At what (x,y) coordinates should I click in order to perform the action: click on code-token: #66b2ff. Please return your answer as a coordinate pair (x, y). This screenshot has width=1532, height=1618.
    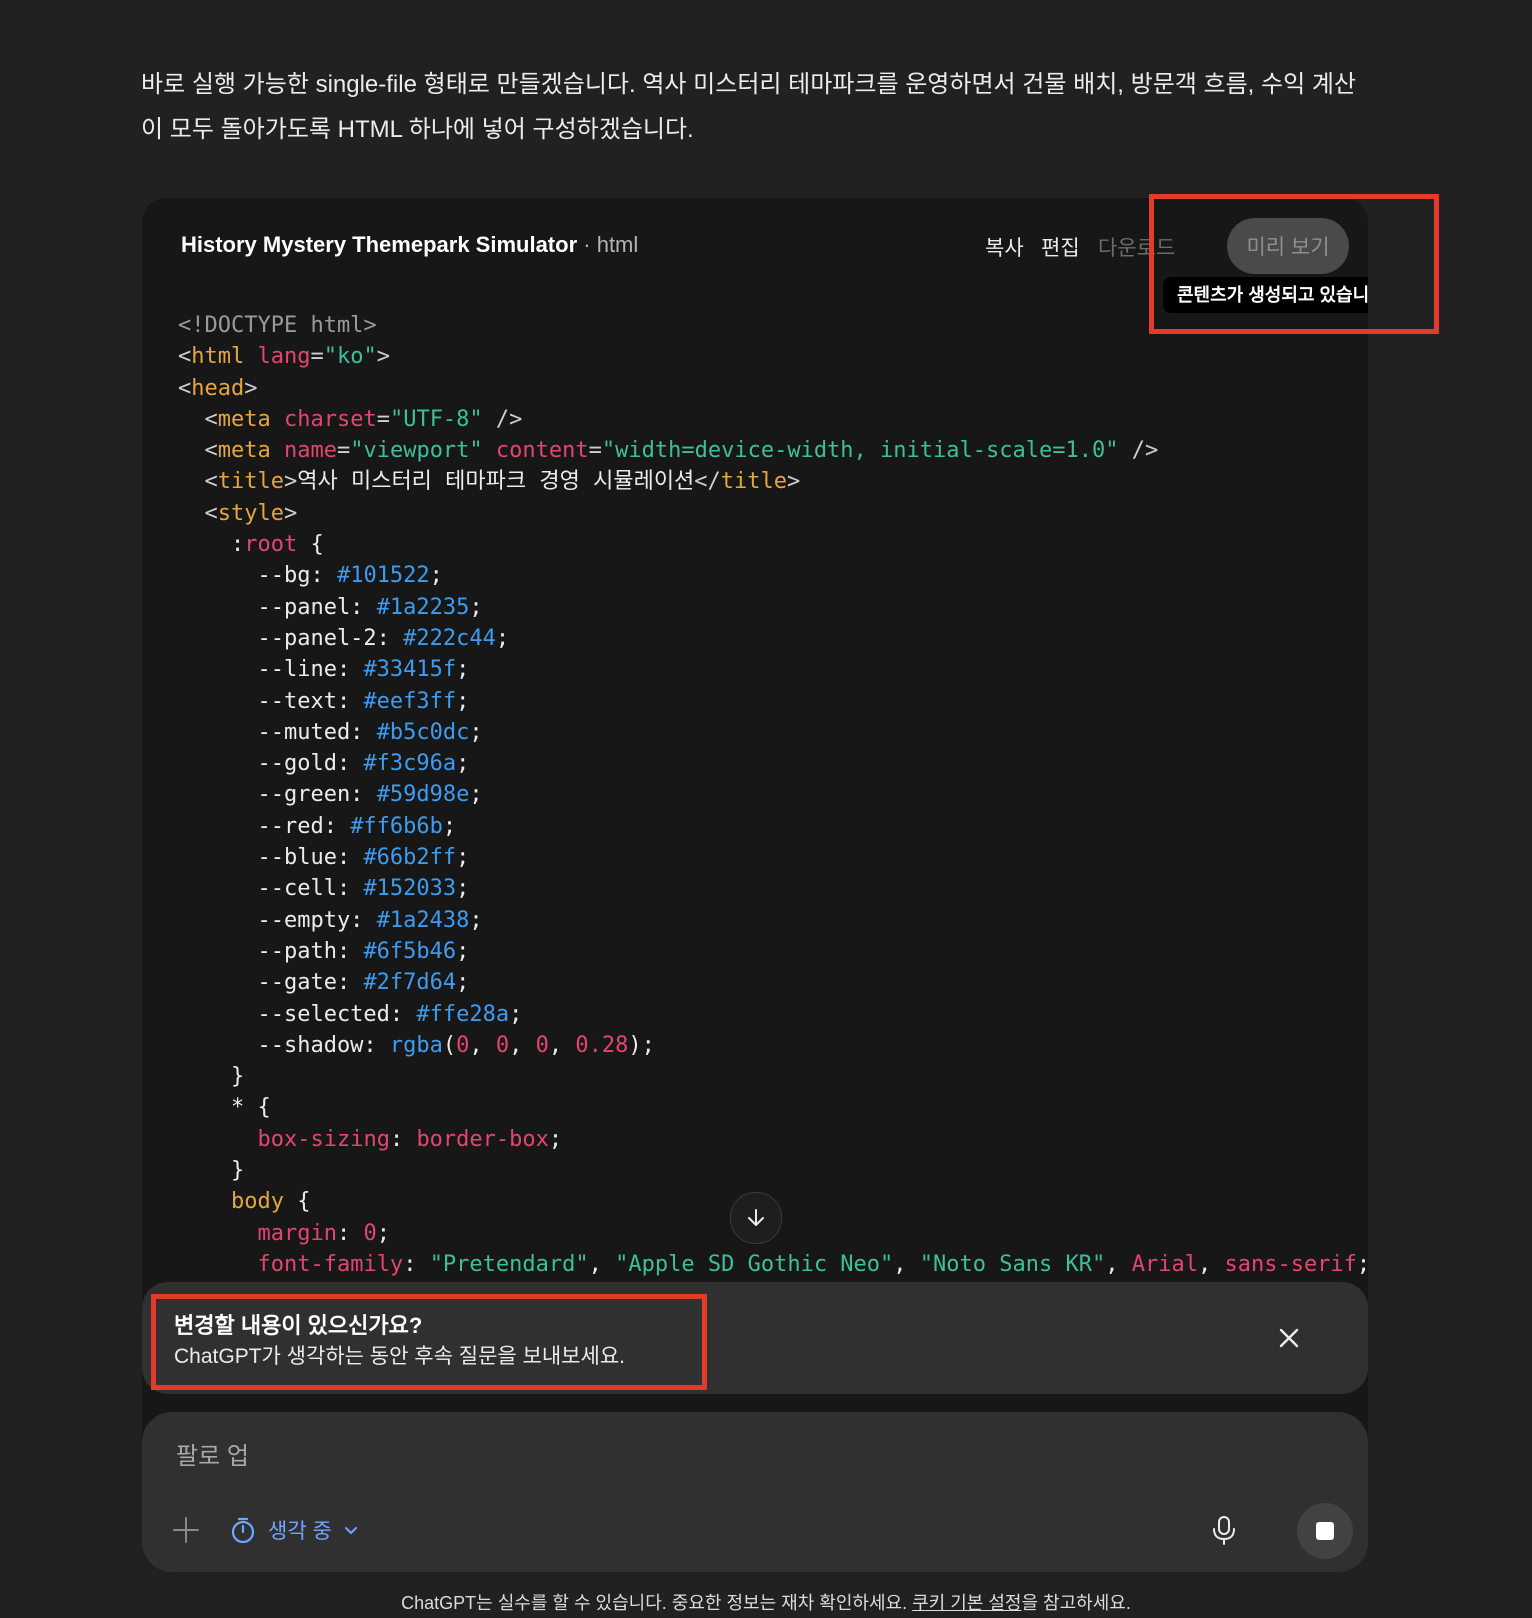
    Looking at the image, I should click on (410, 858).